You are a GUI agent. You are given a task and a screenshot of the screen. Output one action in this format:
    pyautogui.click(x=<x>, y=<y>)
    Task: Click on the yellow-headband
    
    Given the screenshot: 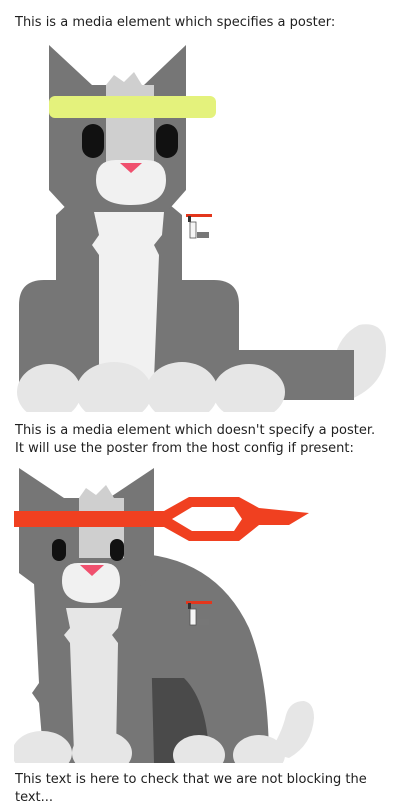 What is the action you would take?
    pyautogui.click(x=132, y=107)
    